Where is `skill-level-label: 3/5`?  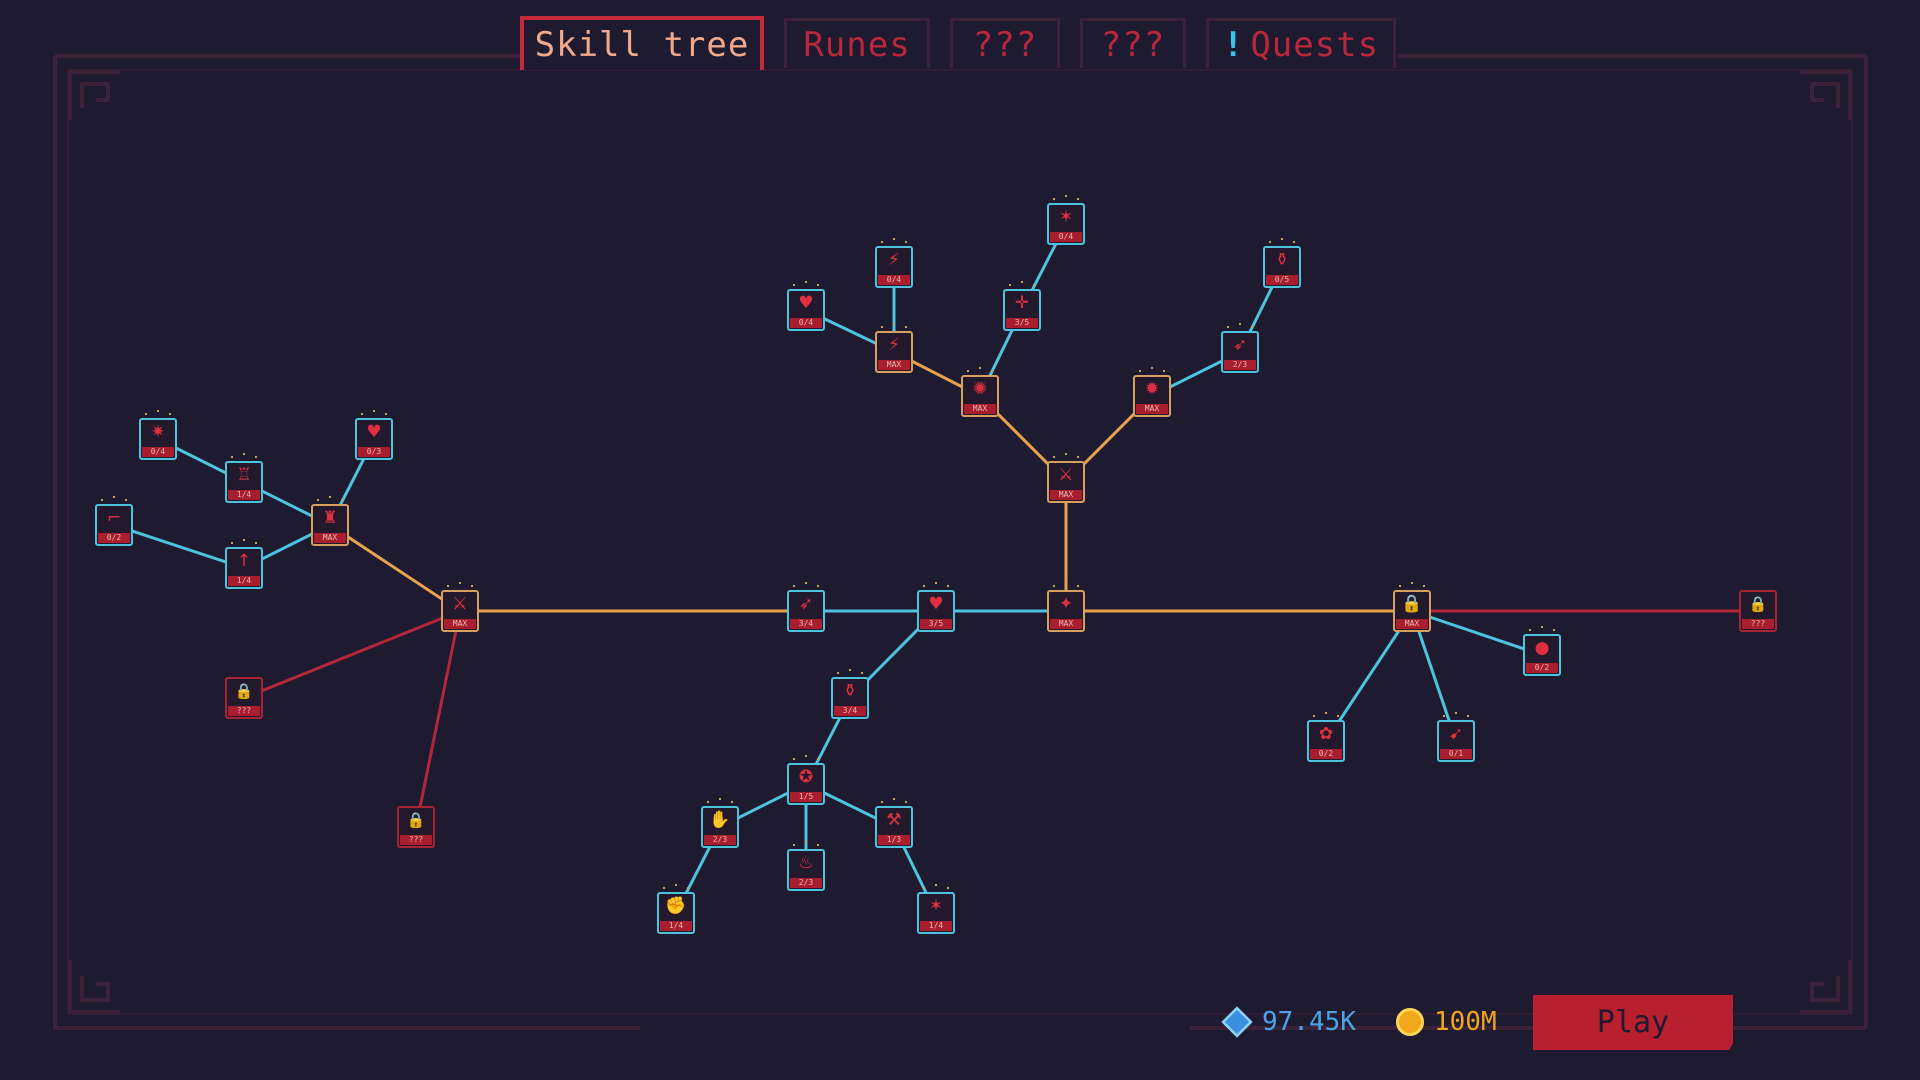 skill-level-label: 3/5 is located at coordinates (936, 624).